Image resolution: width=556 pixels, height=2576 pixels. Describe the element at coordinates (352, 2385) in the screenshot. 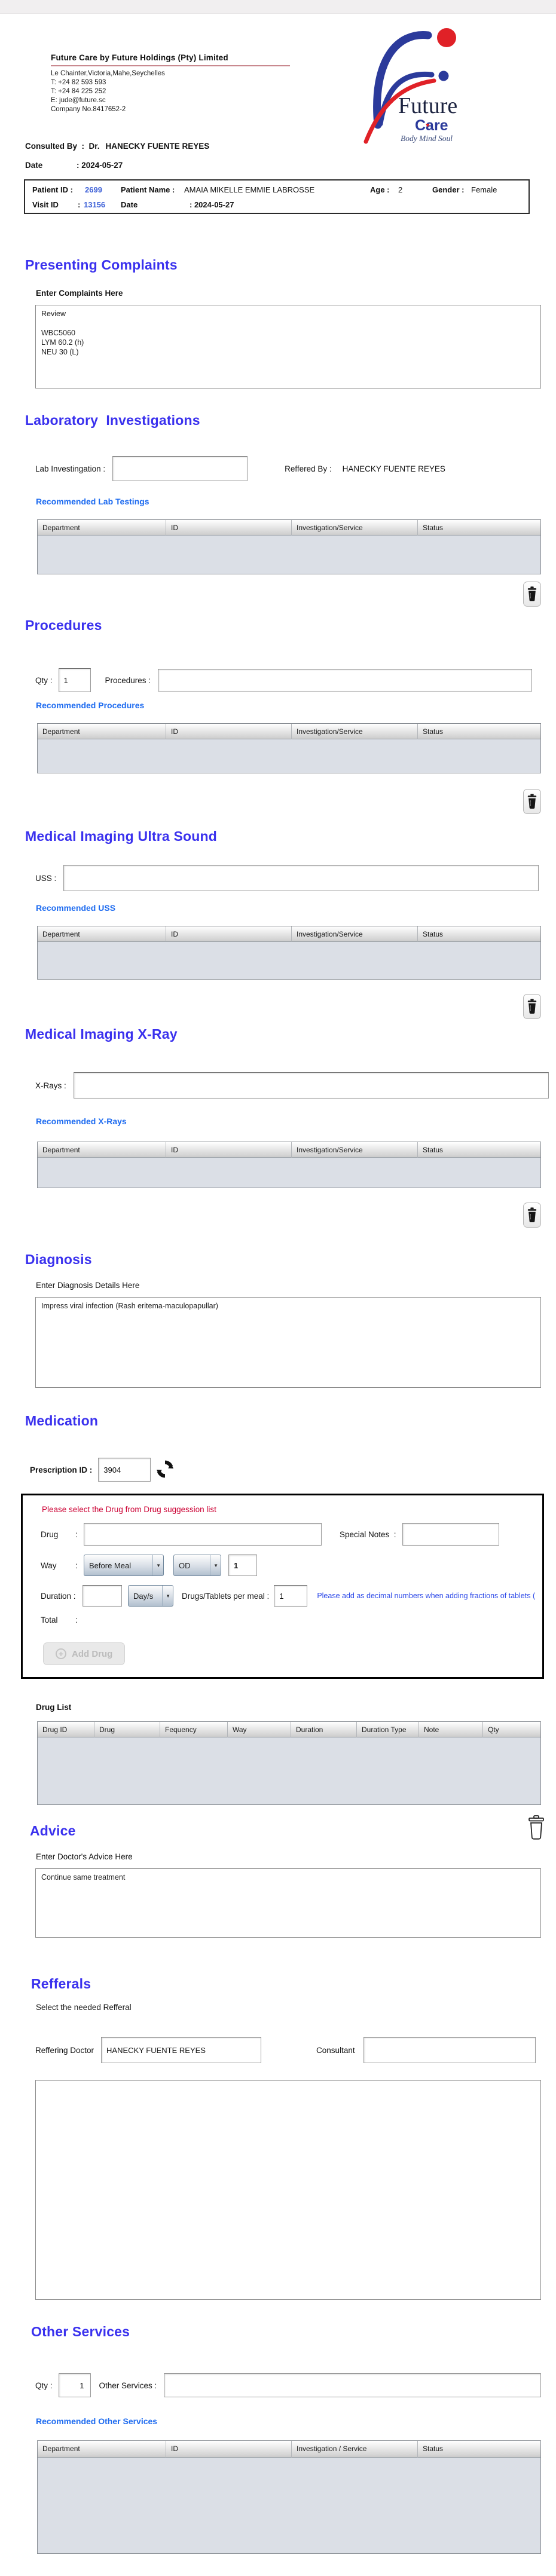

I see `other-services-input` at that location.